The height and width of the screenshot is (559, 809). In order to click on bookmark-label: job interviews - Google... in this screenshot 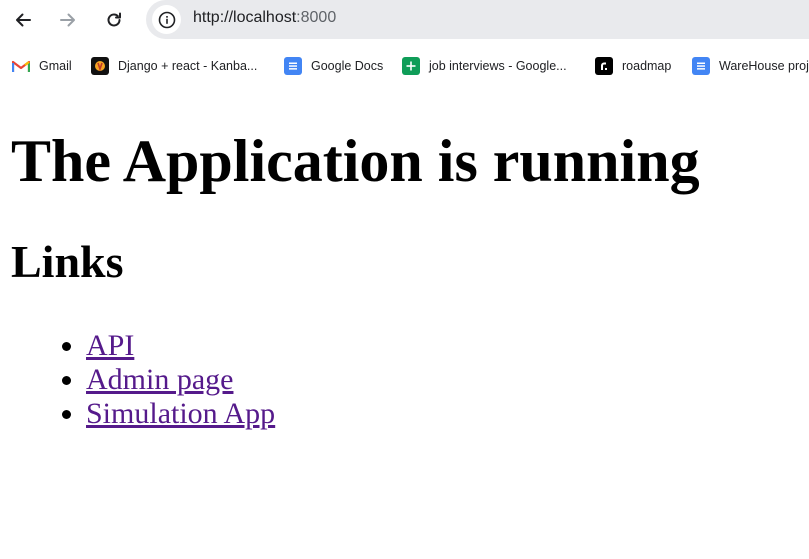, I will do `click(498, 66)`.